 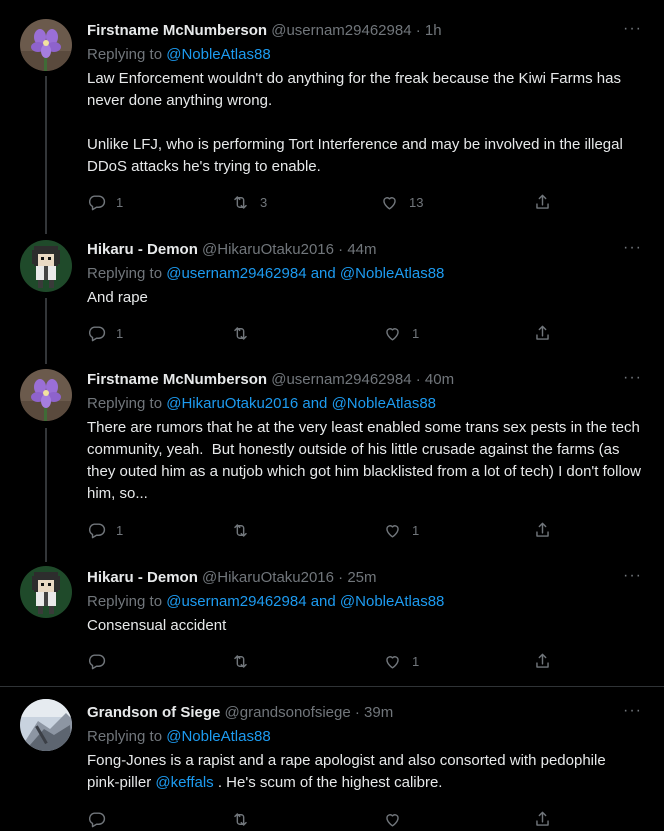 What do you see at coordinates (117, 297) in the screenshot?
I see `tweet-text: And rape` at bounding box center [117, 297].